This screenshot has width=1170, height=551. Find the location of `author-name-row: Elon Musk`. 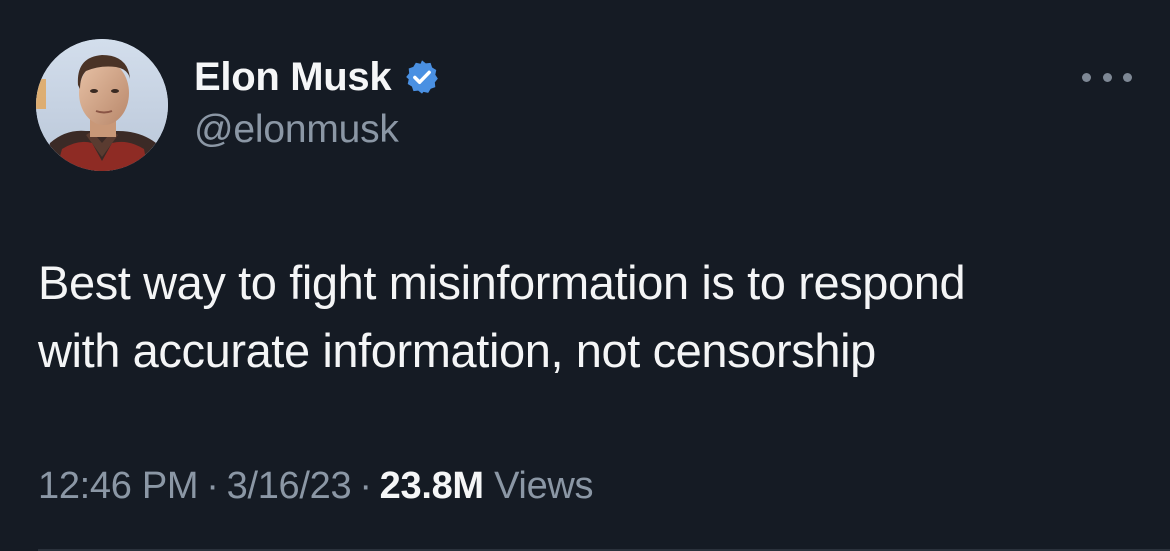

author-name-row: Elon Musk is located at coordinates (317, 77).